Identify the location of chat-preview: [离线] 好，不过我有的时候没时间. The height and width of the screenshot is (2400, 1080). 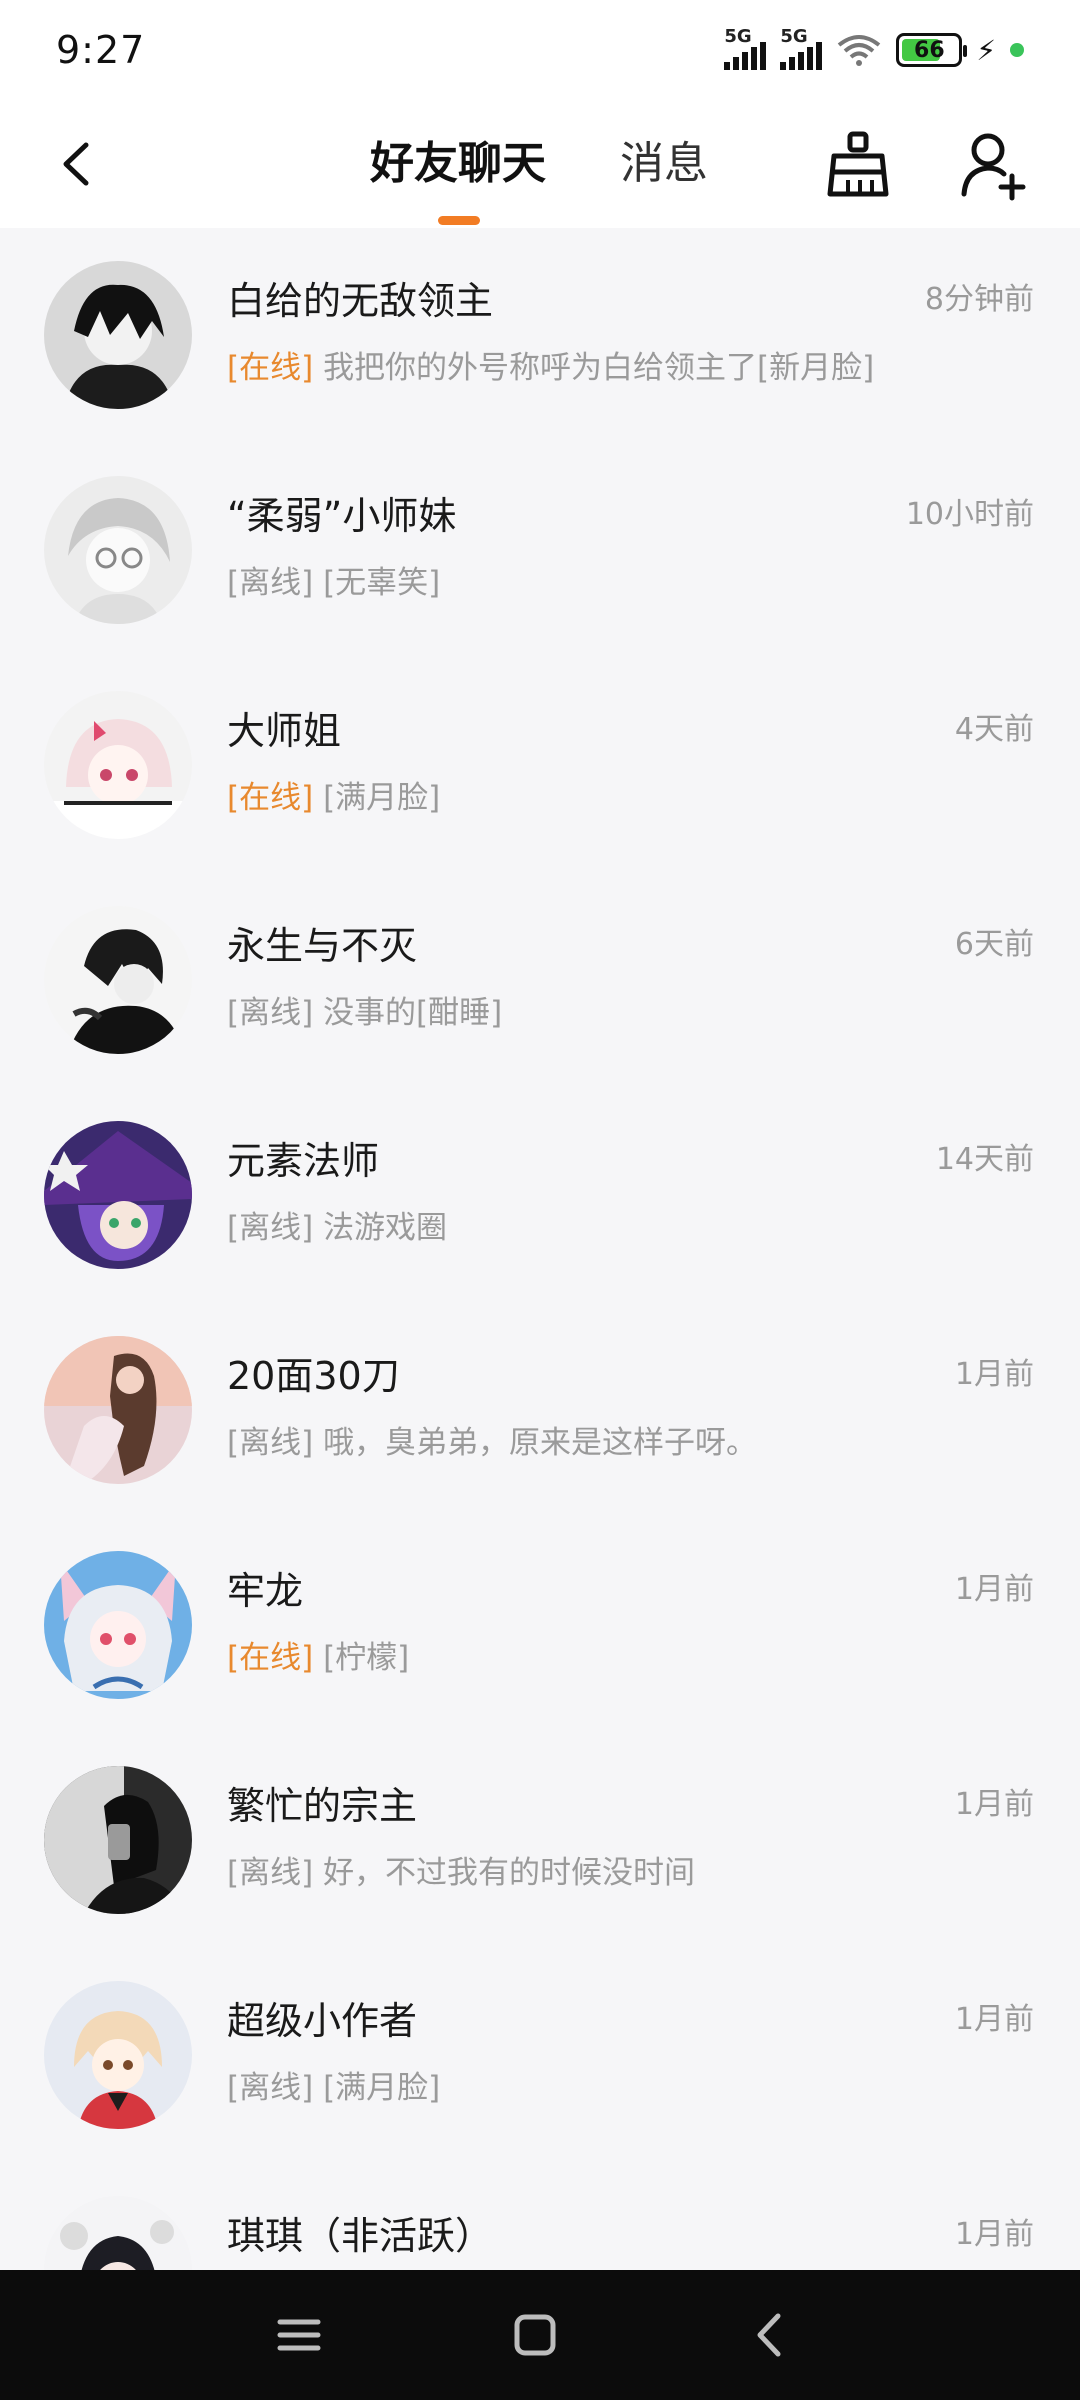
(461, 1869).